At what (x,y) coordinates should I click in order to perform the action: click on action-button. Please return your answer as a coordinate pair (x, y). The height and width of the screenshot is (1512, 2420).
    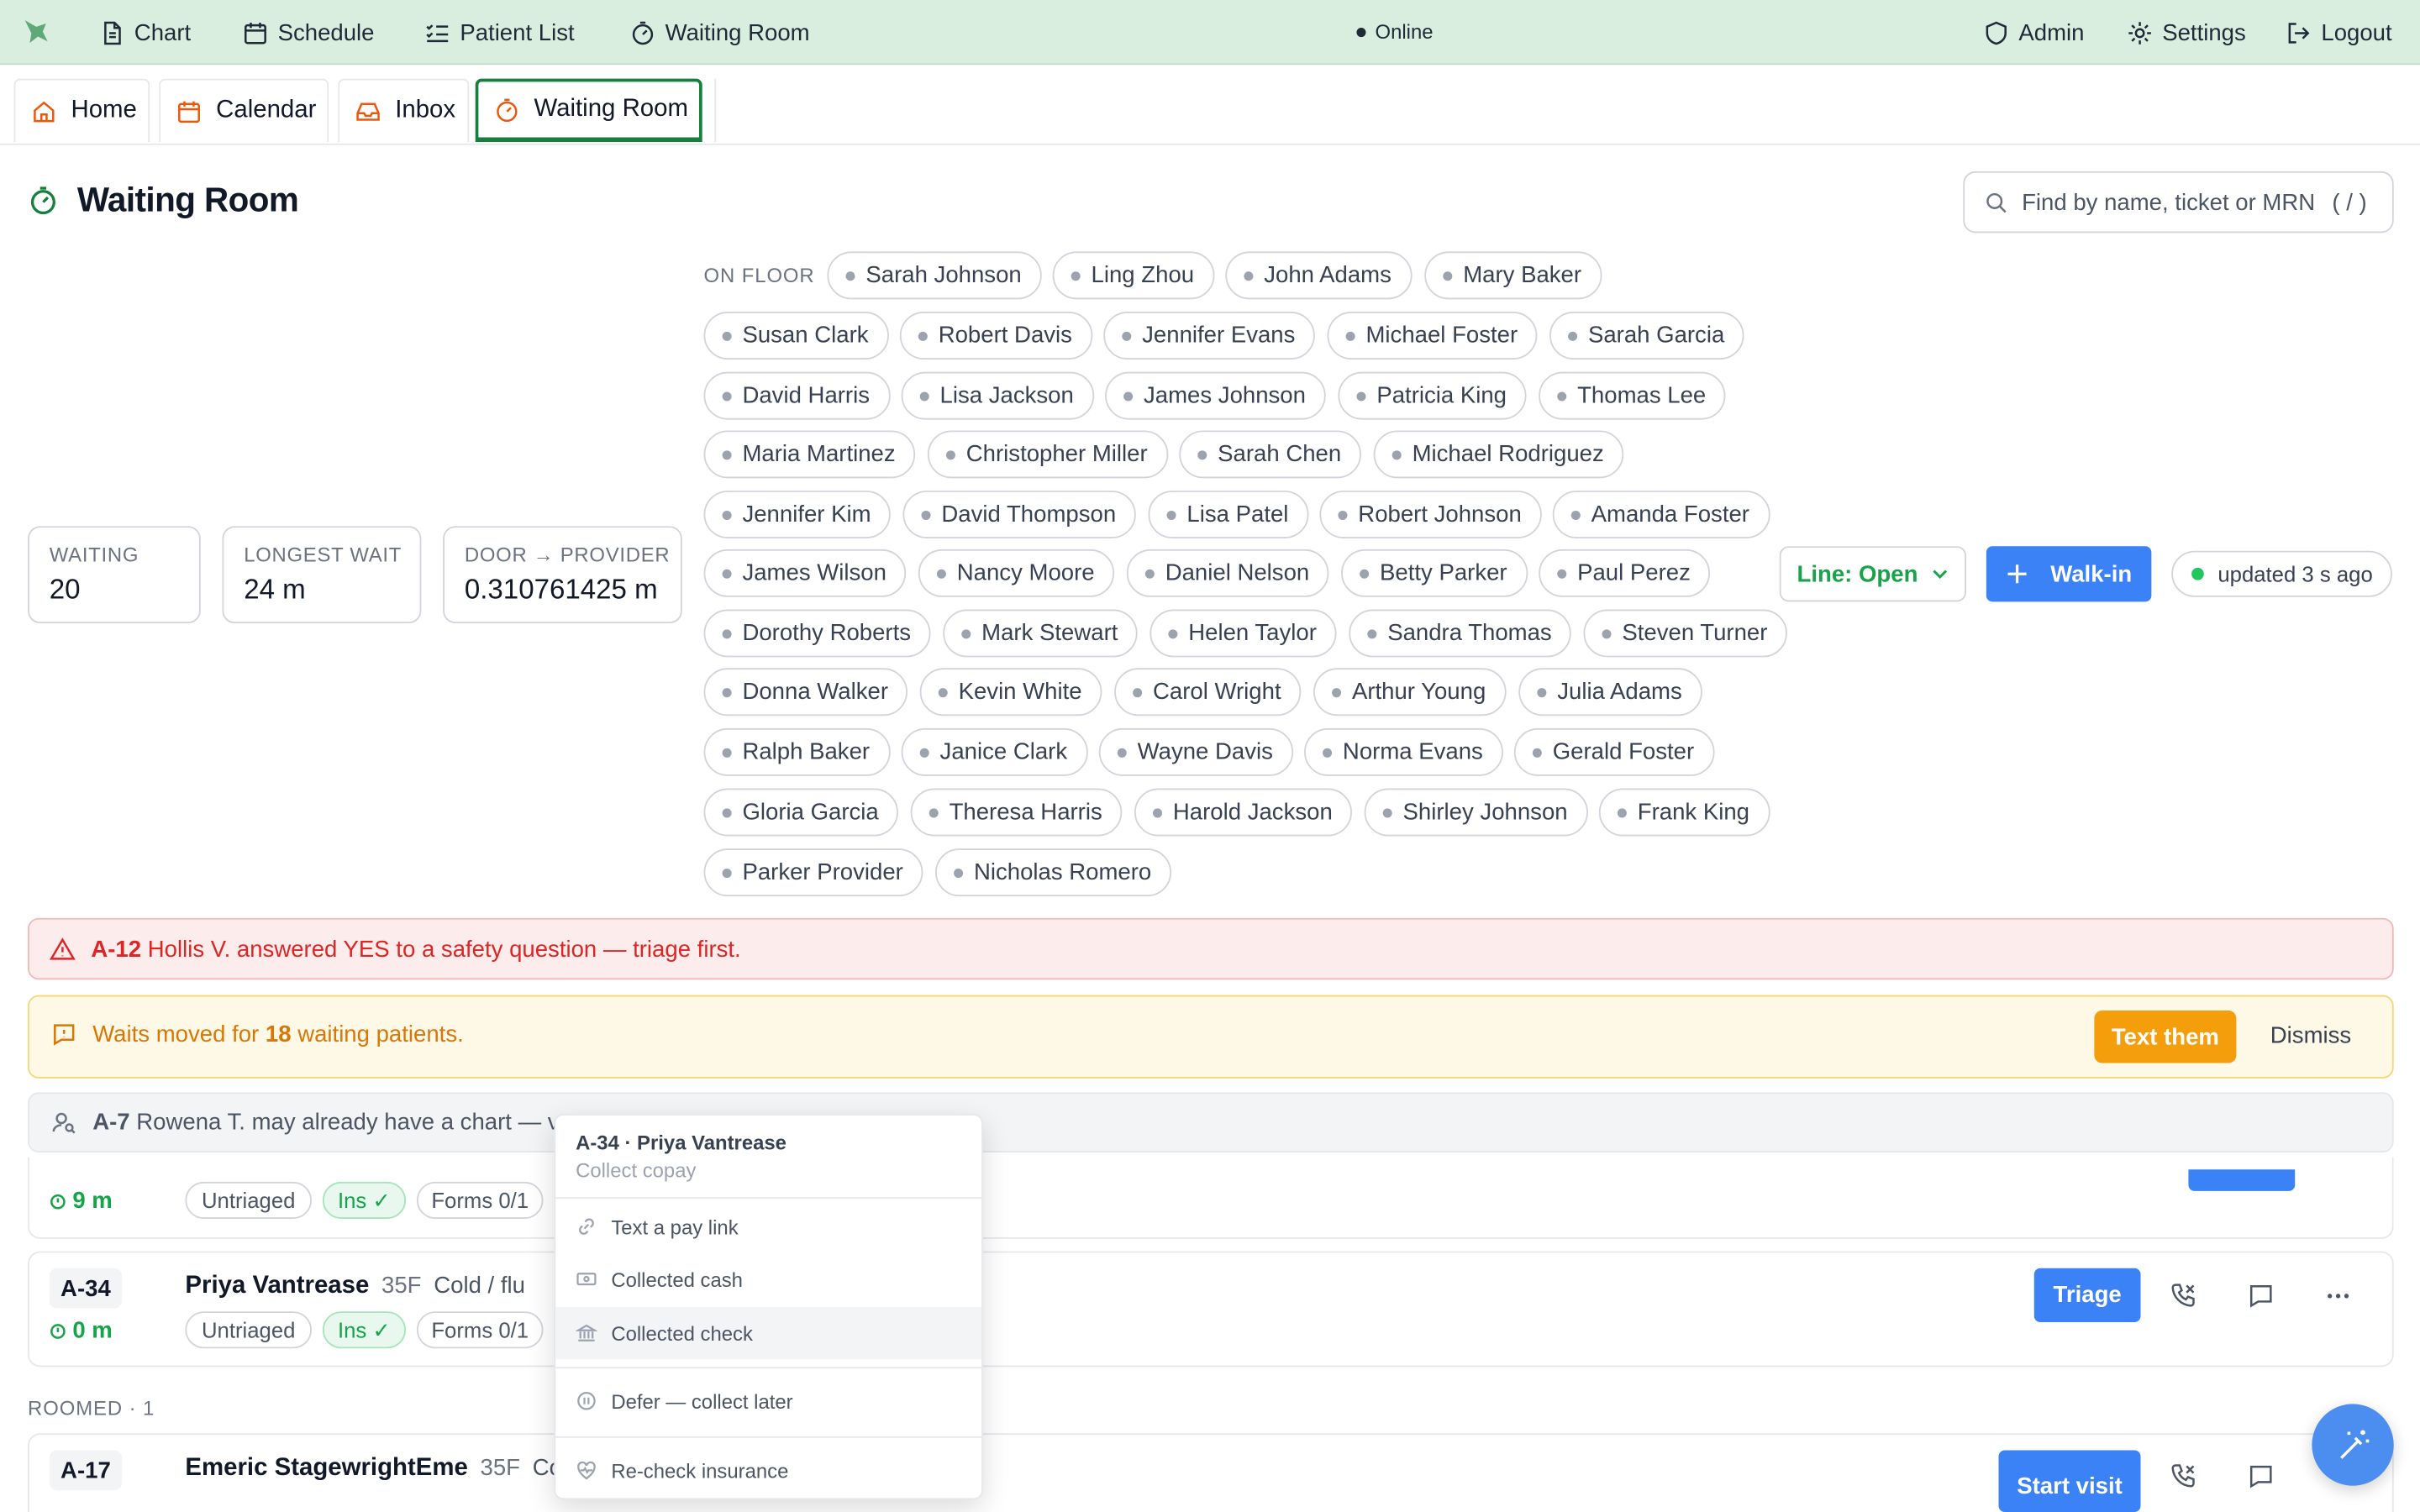
    Looking at the image, I should click on (2242, 1180).